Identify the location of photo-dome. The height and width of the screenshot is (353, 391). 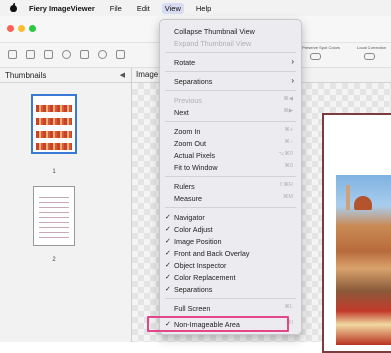
(363, 203).